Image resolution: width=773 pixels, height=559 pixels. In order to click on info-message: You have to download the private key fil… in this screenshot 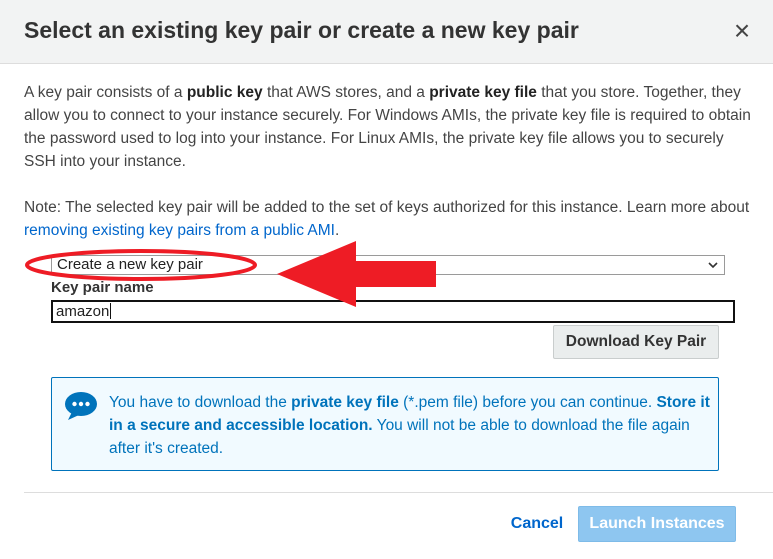, I will do `click(411, 425)`.